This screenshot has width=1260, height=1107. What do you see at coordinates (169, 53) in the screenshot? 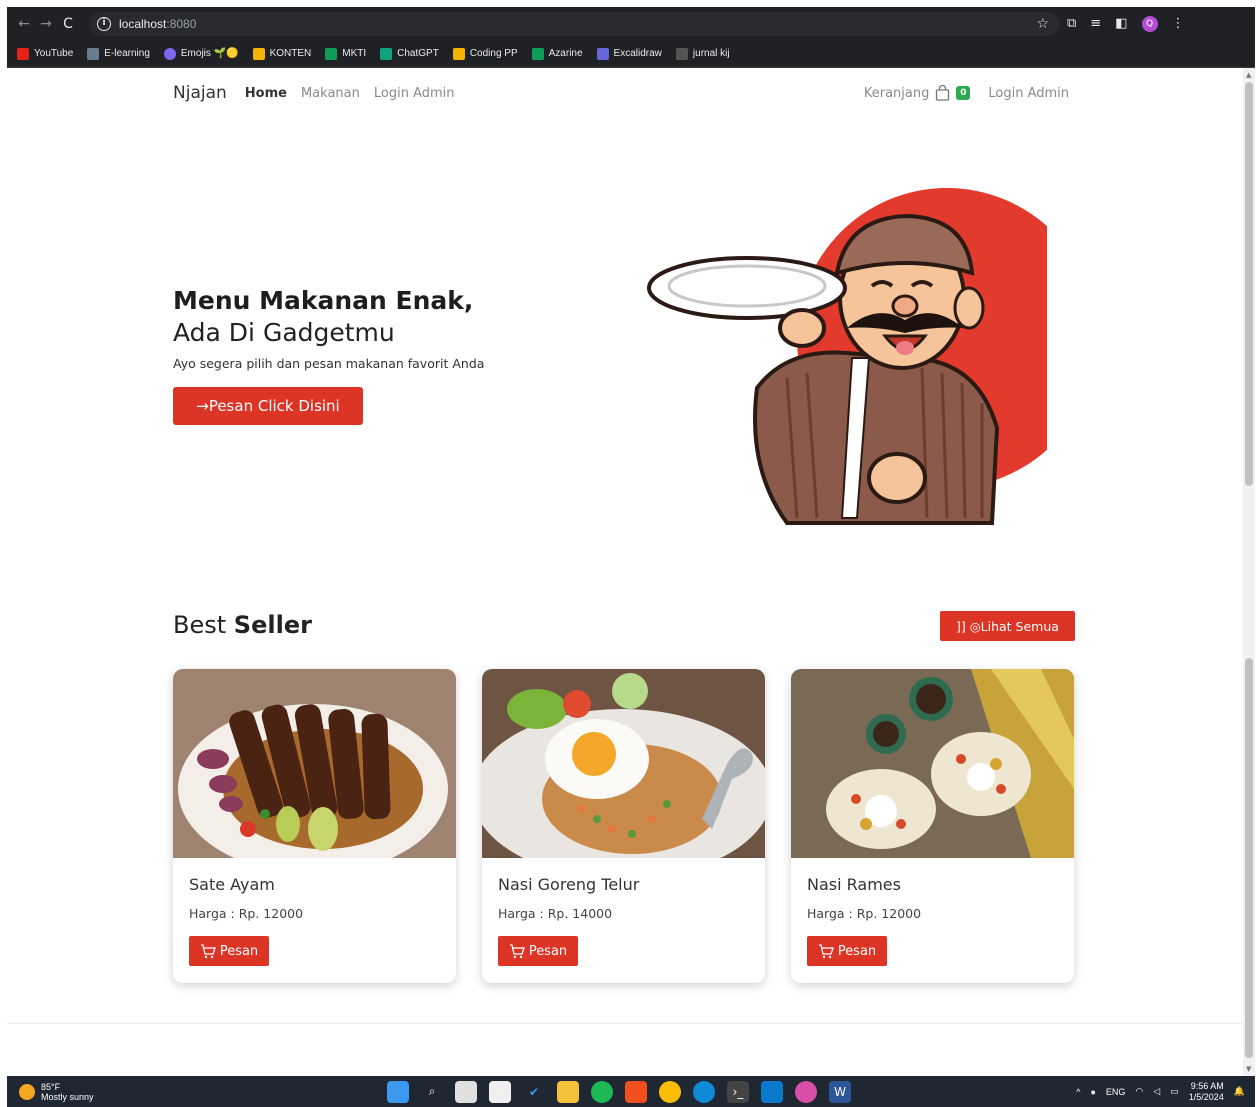
I see `emojis-icon` at bounding box center [169, 53].